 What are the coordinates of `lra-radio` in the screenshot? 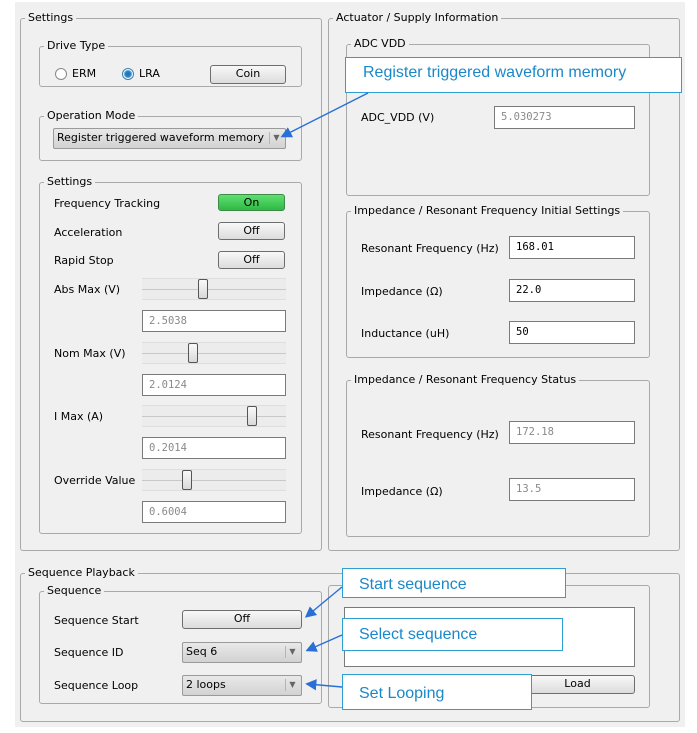 It's located at (128, 74).